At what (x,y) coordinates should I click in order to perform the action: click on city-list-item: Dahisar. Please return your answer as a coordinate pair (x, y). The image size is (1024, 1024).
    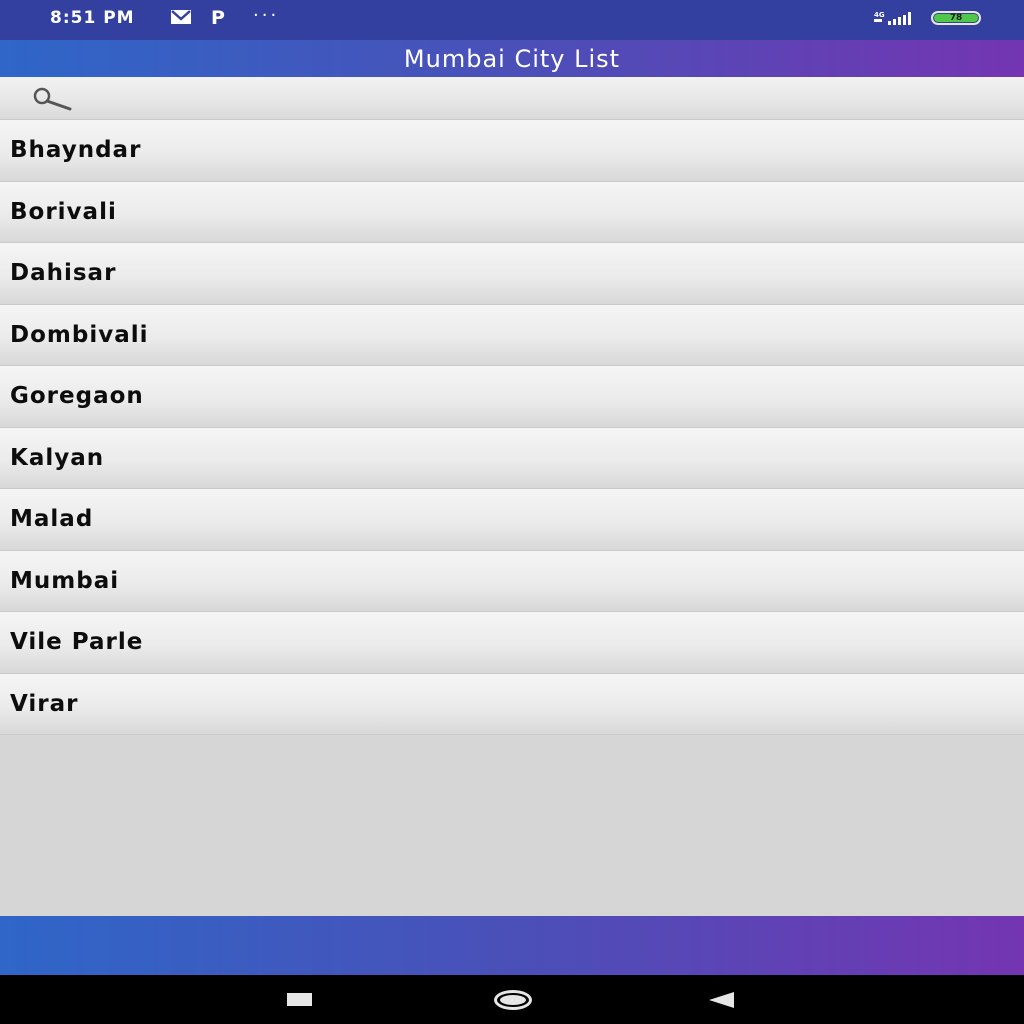
    Looking at the image, I should click on (512, 274).